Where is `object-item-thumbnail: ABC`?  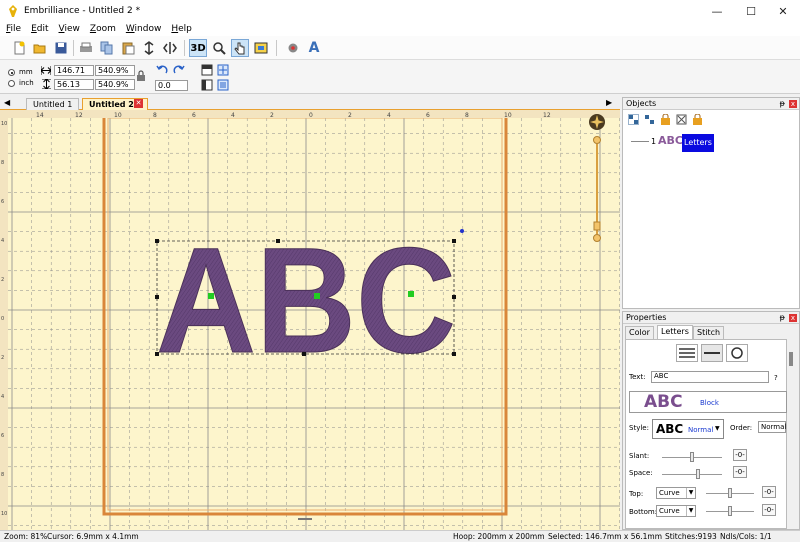 object-item-thumbnail: ABC is located at coordinates (670, 140).